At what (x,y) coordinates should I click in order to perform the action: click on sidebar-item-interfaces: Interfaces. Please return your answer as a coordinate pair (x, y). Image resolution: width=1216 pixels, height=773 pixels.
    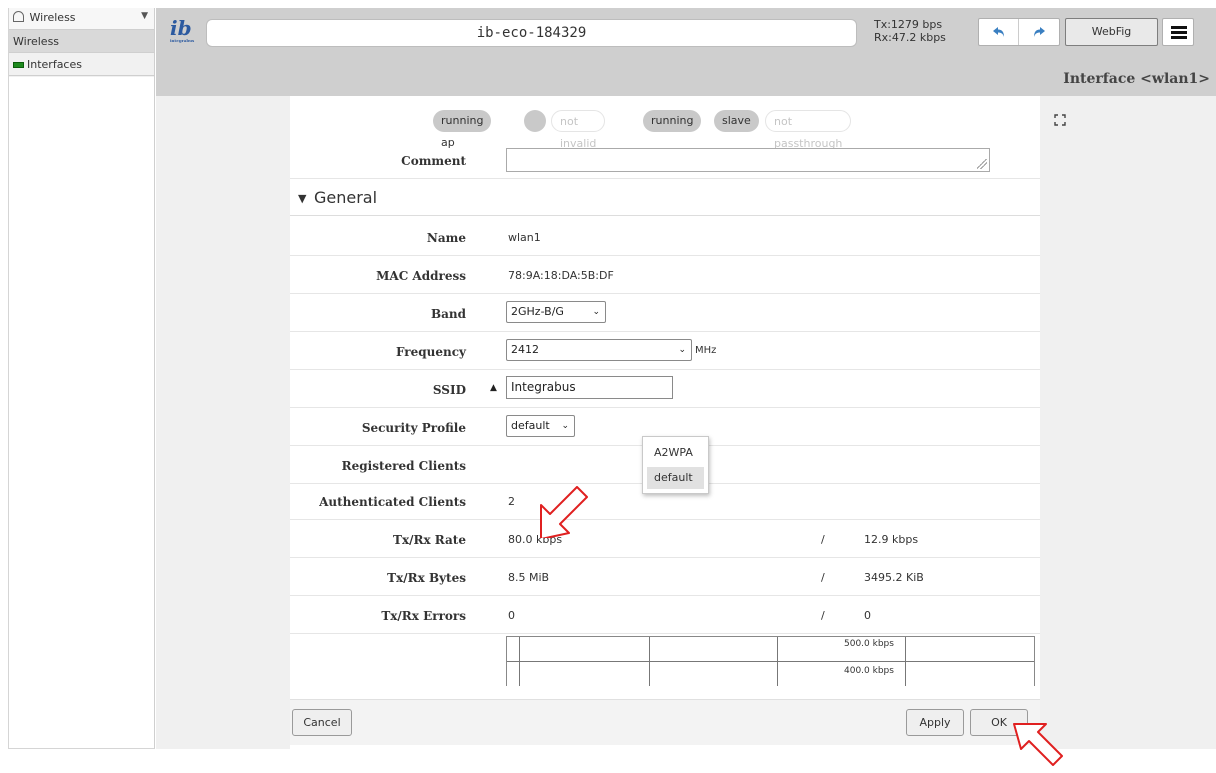
    Looking at the image, I should click on (81, 64).